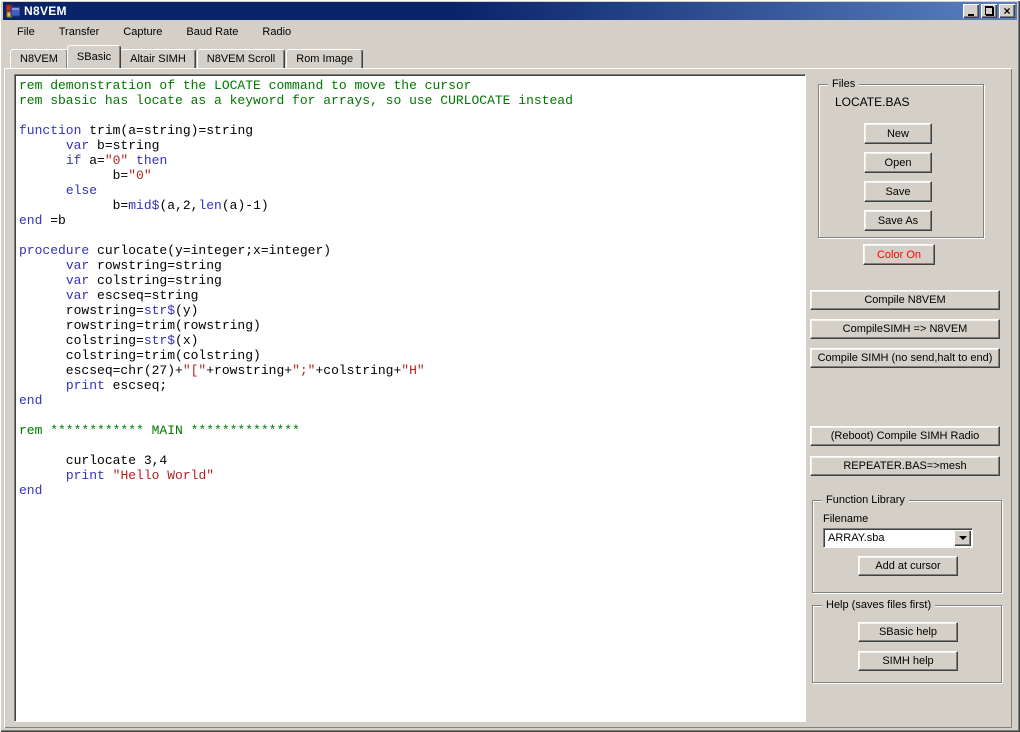 The image size is (1020, 732). What do you see at coordinates (116, 160) in the screenshot?
I see `code-line: if a="0" then` at bounding box center [116, 160].